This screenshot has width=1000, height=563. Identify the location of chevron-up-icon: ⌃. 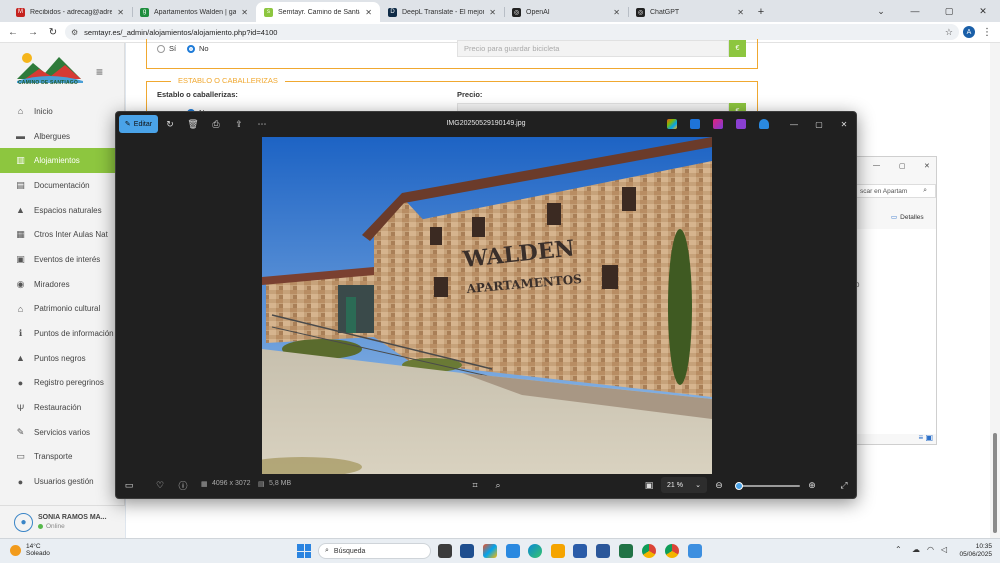
(898, 549).